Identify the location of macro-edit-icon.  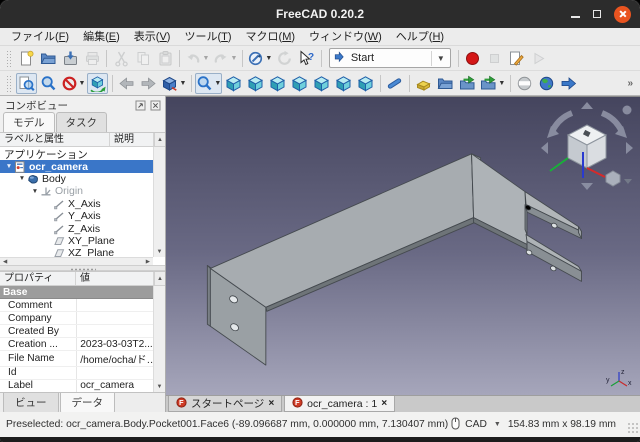
(516, 58).